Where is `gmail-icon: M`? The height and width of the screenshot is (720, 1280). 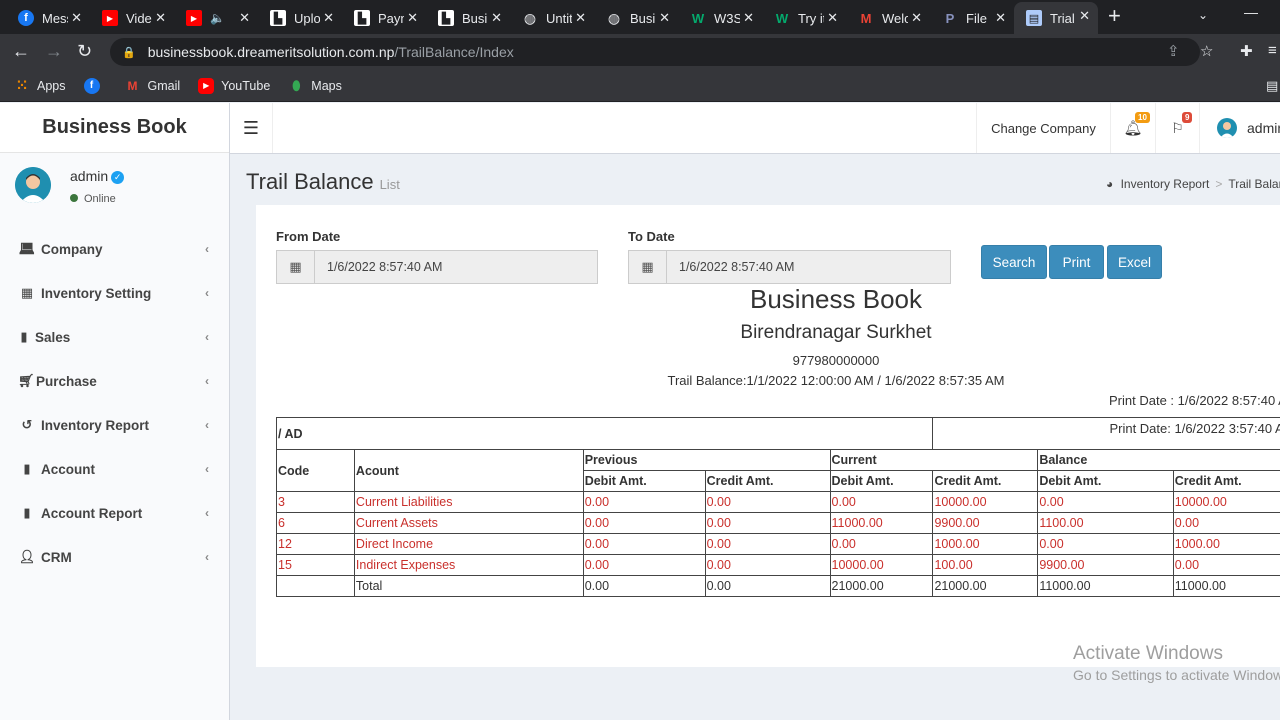 gmail-icon: M is located at coordinates (132, 85).